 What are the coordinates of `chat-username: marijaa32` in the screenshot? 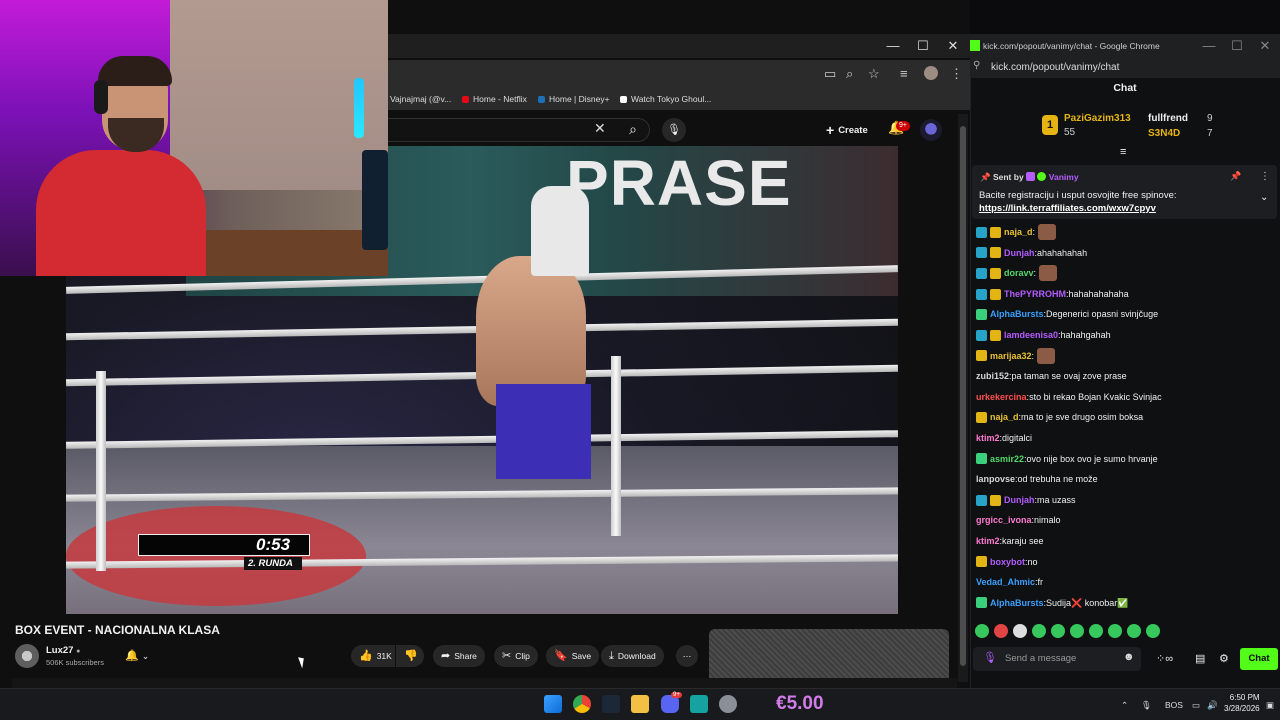 It's located at (1011, 356).